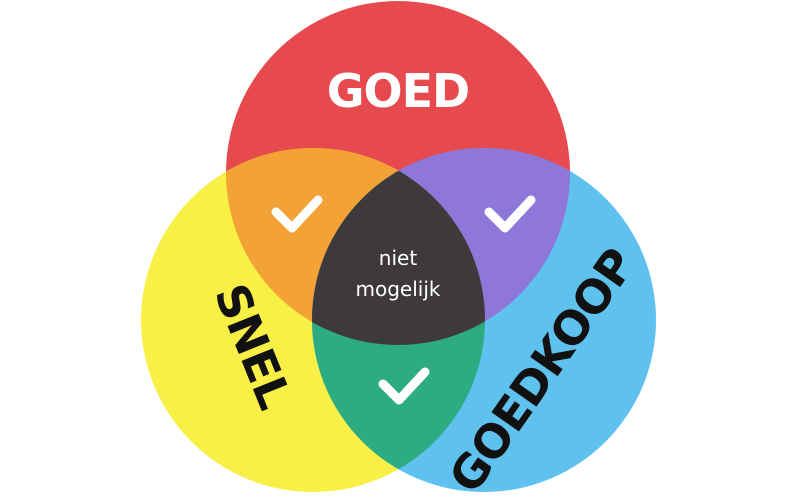 This screenshot has width=800, height=500. I want to click on label-goed: GOED, so click(398, 91).